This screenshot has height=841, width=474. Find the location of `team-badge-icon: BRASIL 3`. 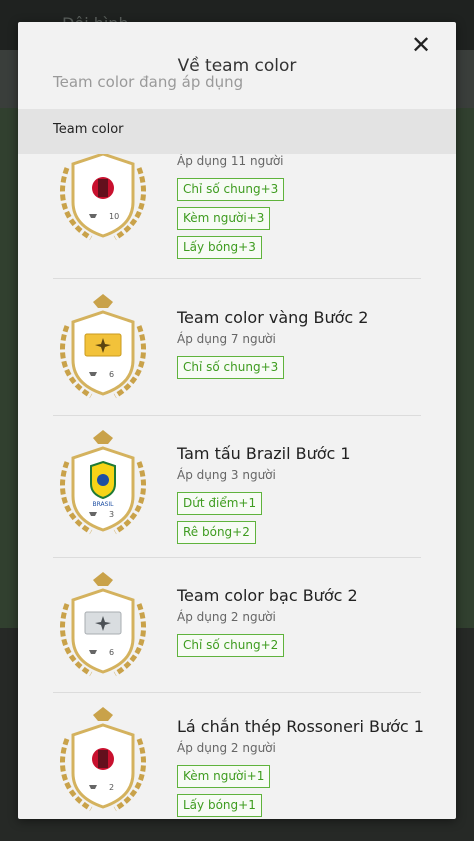

team-badge-icon: BRASIL 3 is located at coordinates (103, 482).